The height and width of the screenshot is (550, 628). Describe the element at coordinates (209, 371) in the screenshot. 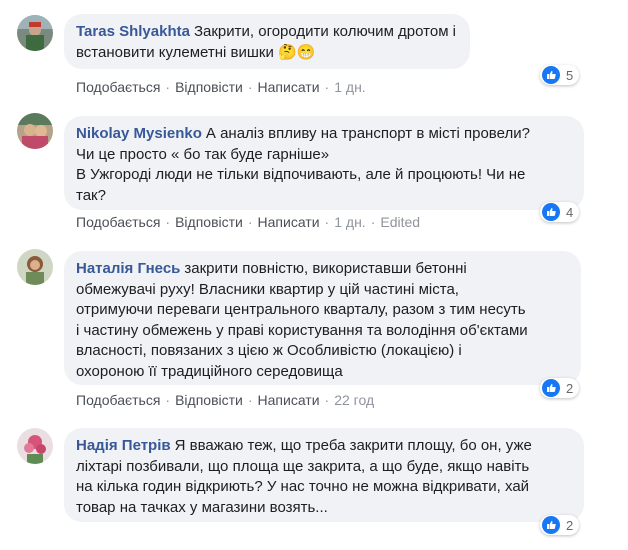

I see `comment-text-line: охороною її традиційного середовища` at that location.